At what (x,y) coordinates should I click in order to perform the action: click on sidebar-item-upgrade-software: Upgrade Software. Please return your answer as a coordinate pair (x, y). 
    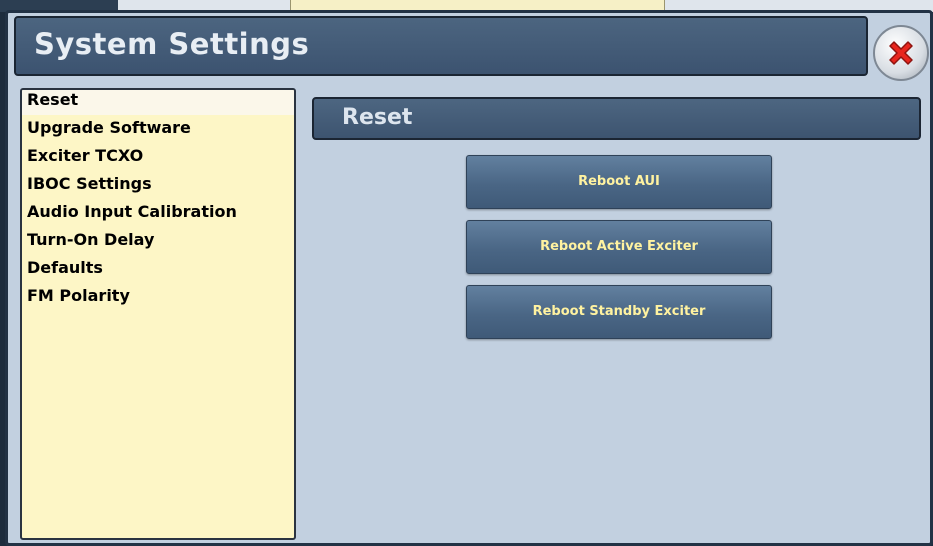
    Looking at the image, I should click on (158, 129).